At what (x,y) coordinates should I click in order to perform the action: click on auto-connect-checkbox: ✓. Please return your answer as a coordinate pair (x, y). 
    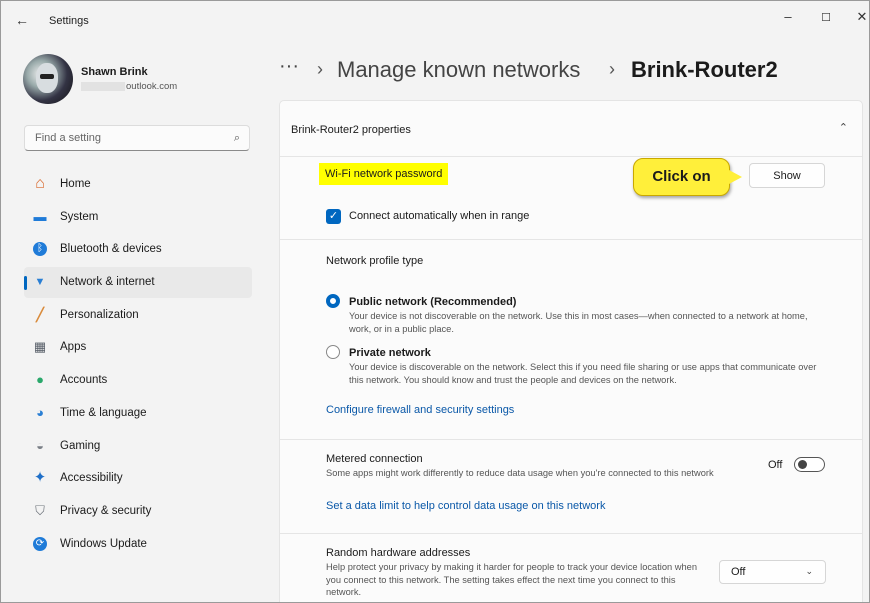
    Looking at the image, I should click on (333, 216).